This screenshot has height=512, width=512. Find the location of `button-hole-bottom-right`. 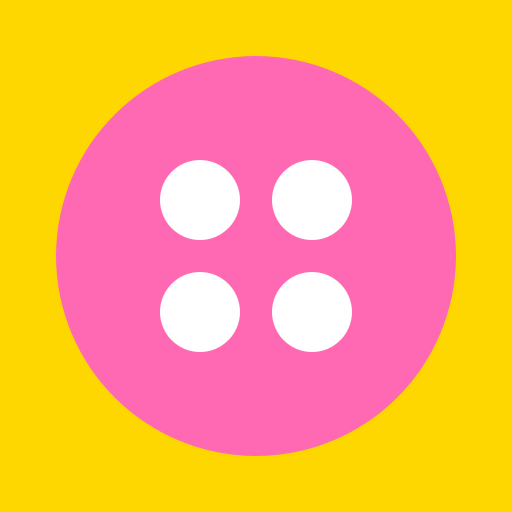

button-hole-bottom-right is located at coordinates (312, 312).